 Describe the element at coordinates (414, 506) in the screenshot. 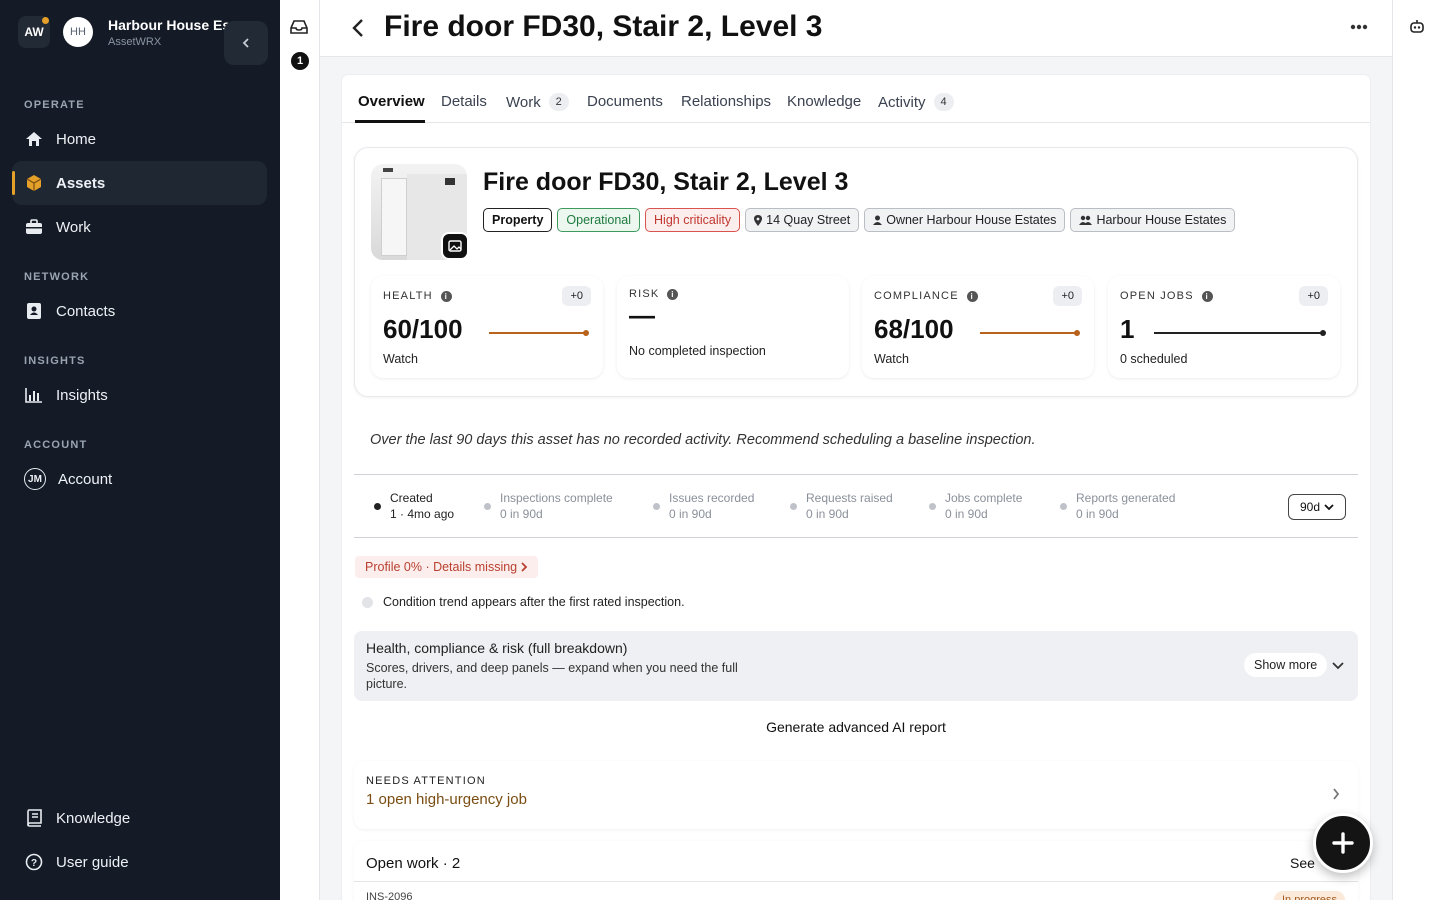

I see `stat-created: Created 1 · 4mo ago` at that location.